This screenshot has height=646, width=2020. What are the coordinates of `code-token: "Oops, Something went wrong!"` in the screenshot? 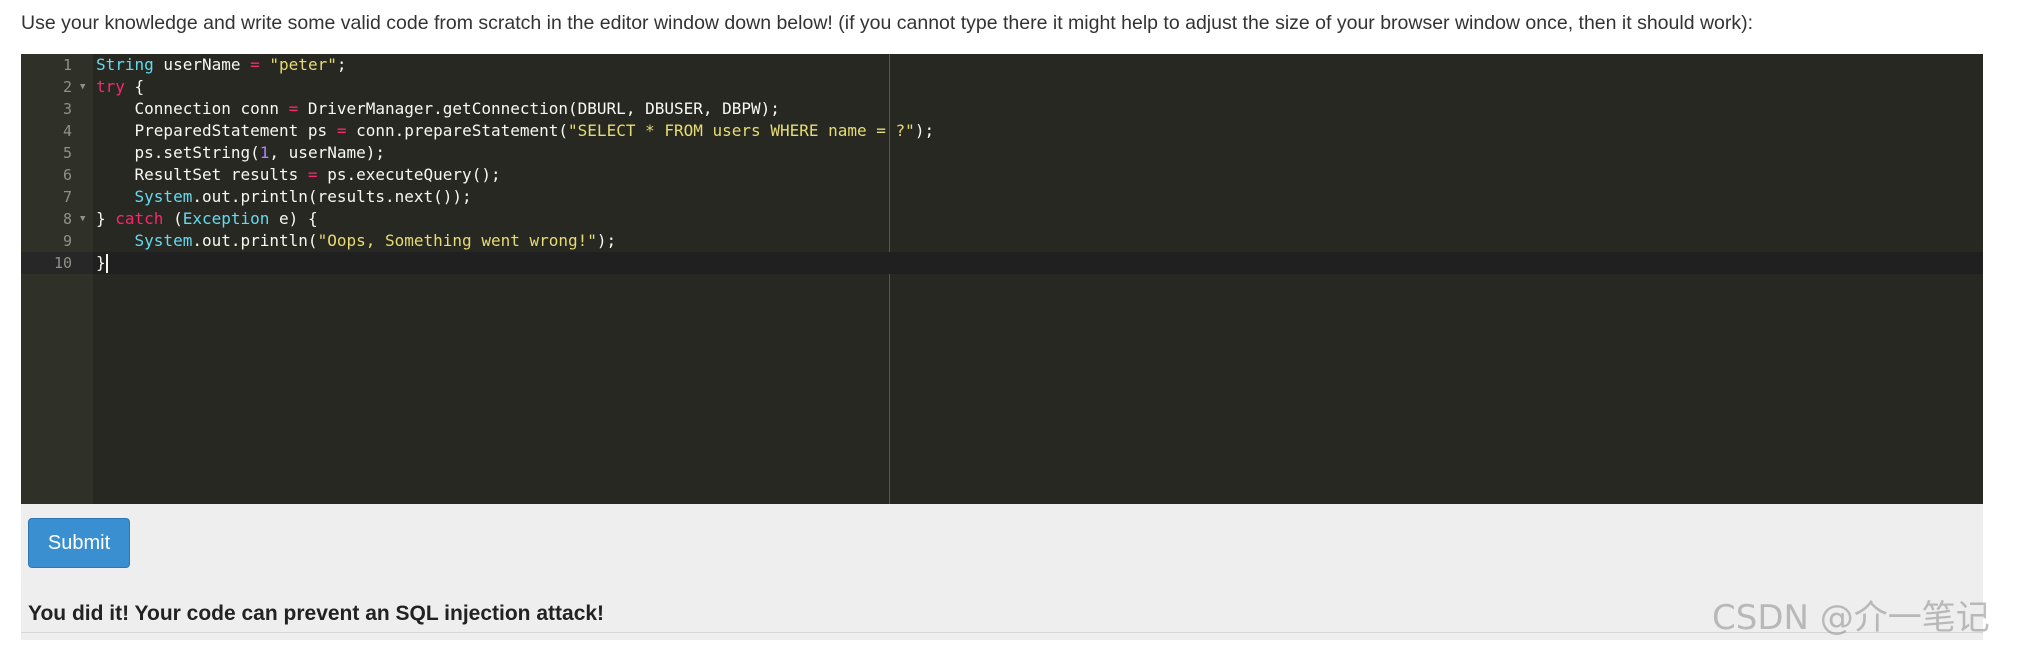 It's located at (457, 240).